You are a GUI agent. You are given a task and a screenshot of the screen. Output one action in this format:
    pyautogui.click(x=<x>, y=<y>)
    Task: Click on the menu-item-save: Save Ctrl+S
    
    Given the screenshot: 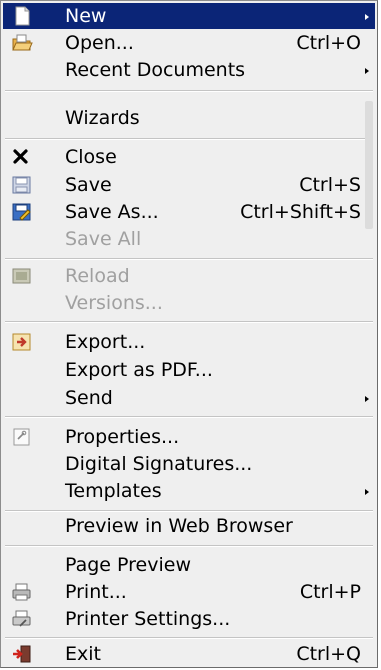 What is the action you would take?
    pyautogui.click(x=189, y=185)
    